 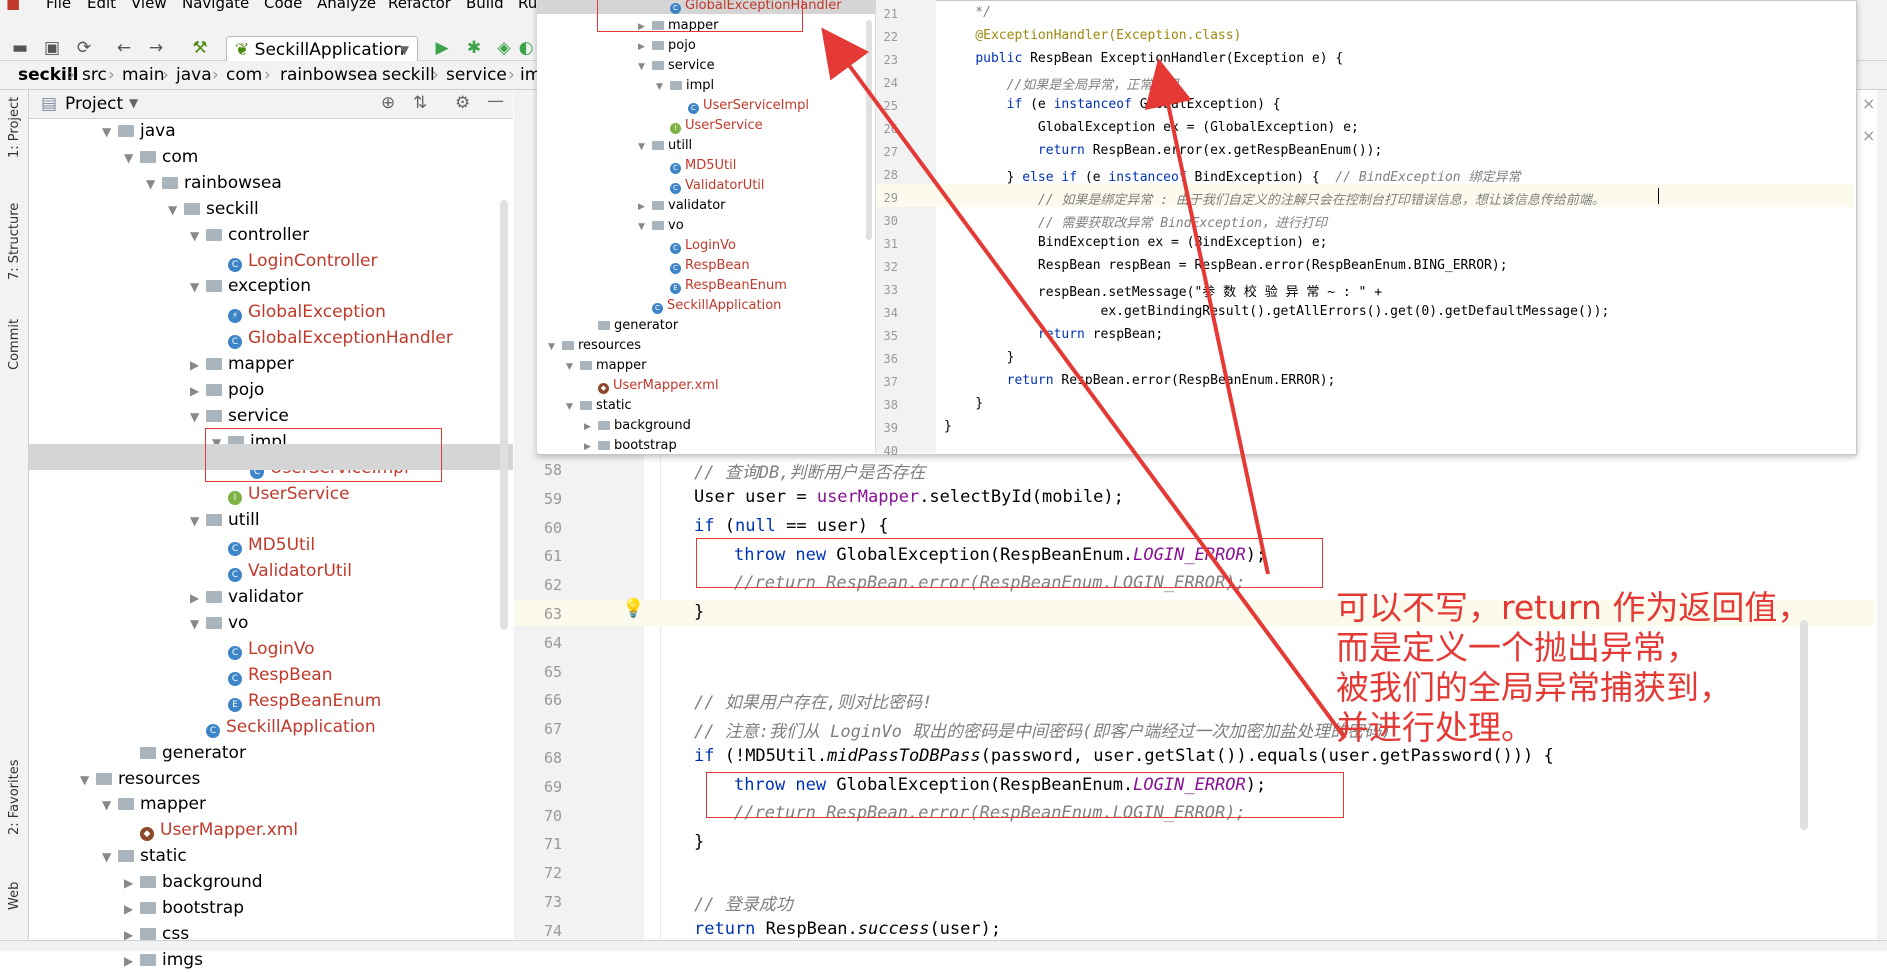 What do you see at coordinates (1534, 687) in the screenshot?
I see `annotation-line: 被我们的全局异常捕获到，` at bounding box center [1534, 687].